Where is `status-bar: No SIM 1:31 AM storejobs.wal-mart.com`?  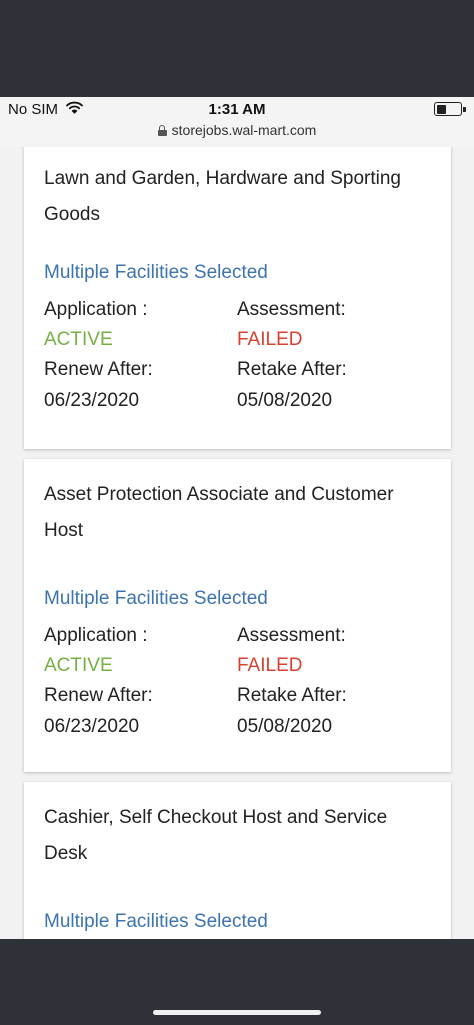 status-bar: No SIM 1:31 AM storejobs.wal-mart.com is located at coordinates (237, 122).